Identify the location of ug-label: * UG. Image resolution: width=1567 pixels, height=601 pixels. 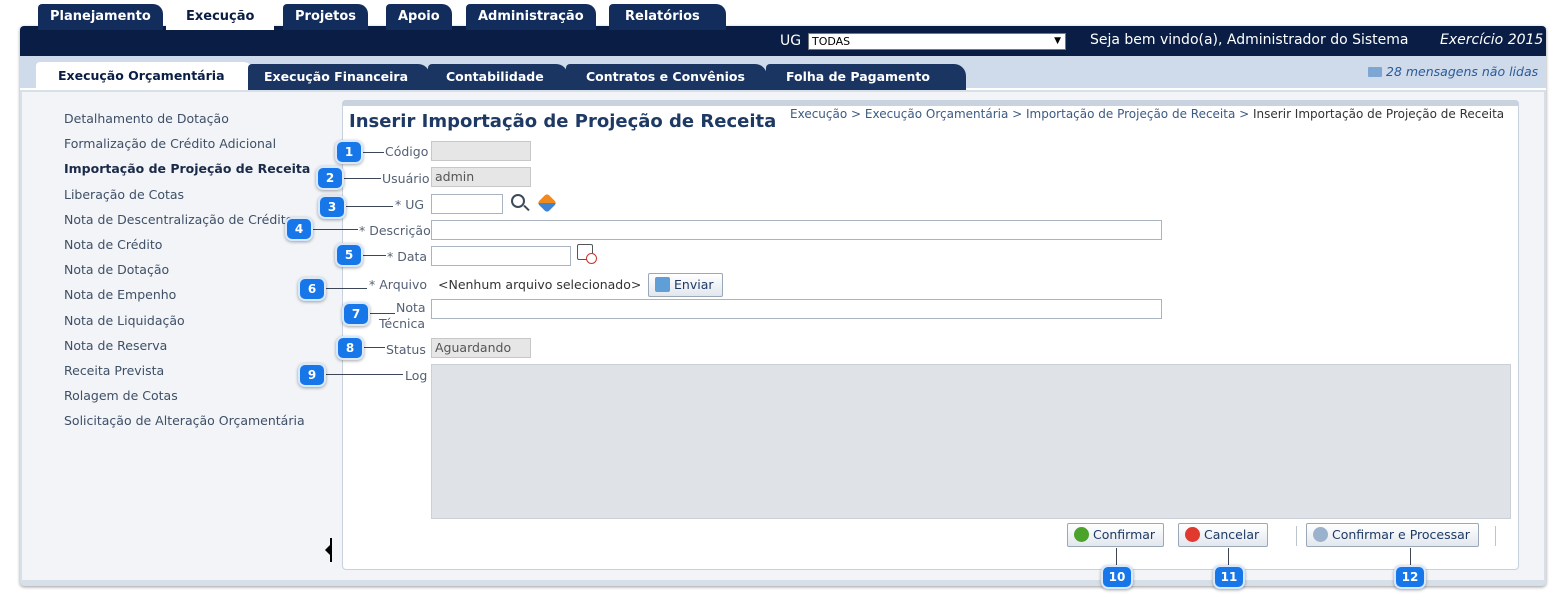
(410, 204).